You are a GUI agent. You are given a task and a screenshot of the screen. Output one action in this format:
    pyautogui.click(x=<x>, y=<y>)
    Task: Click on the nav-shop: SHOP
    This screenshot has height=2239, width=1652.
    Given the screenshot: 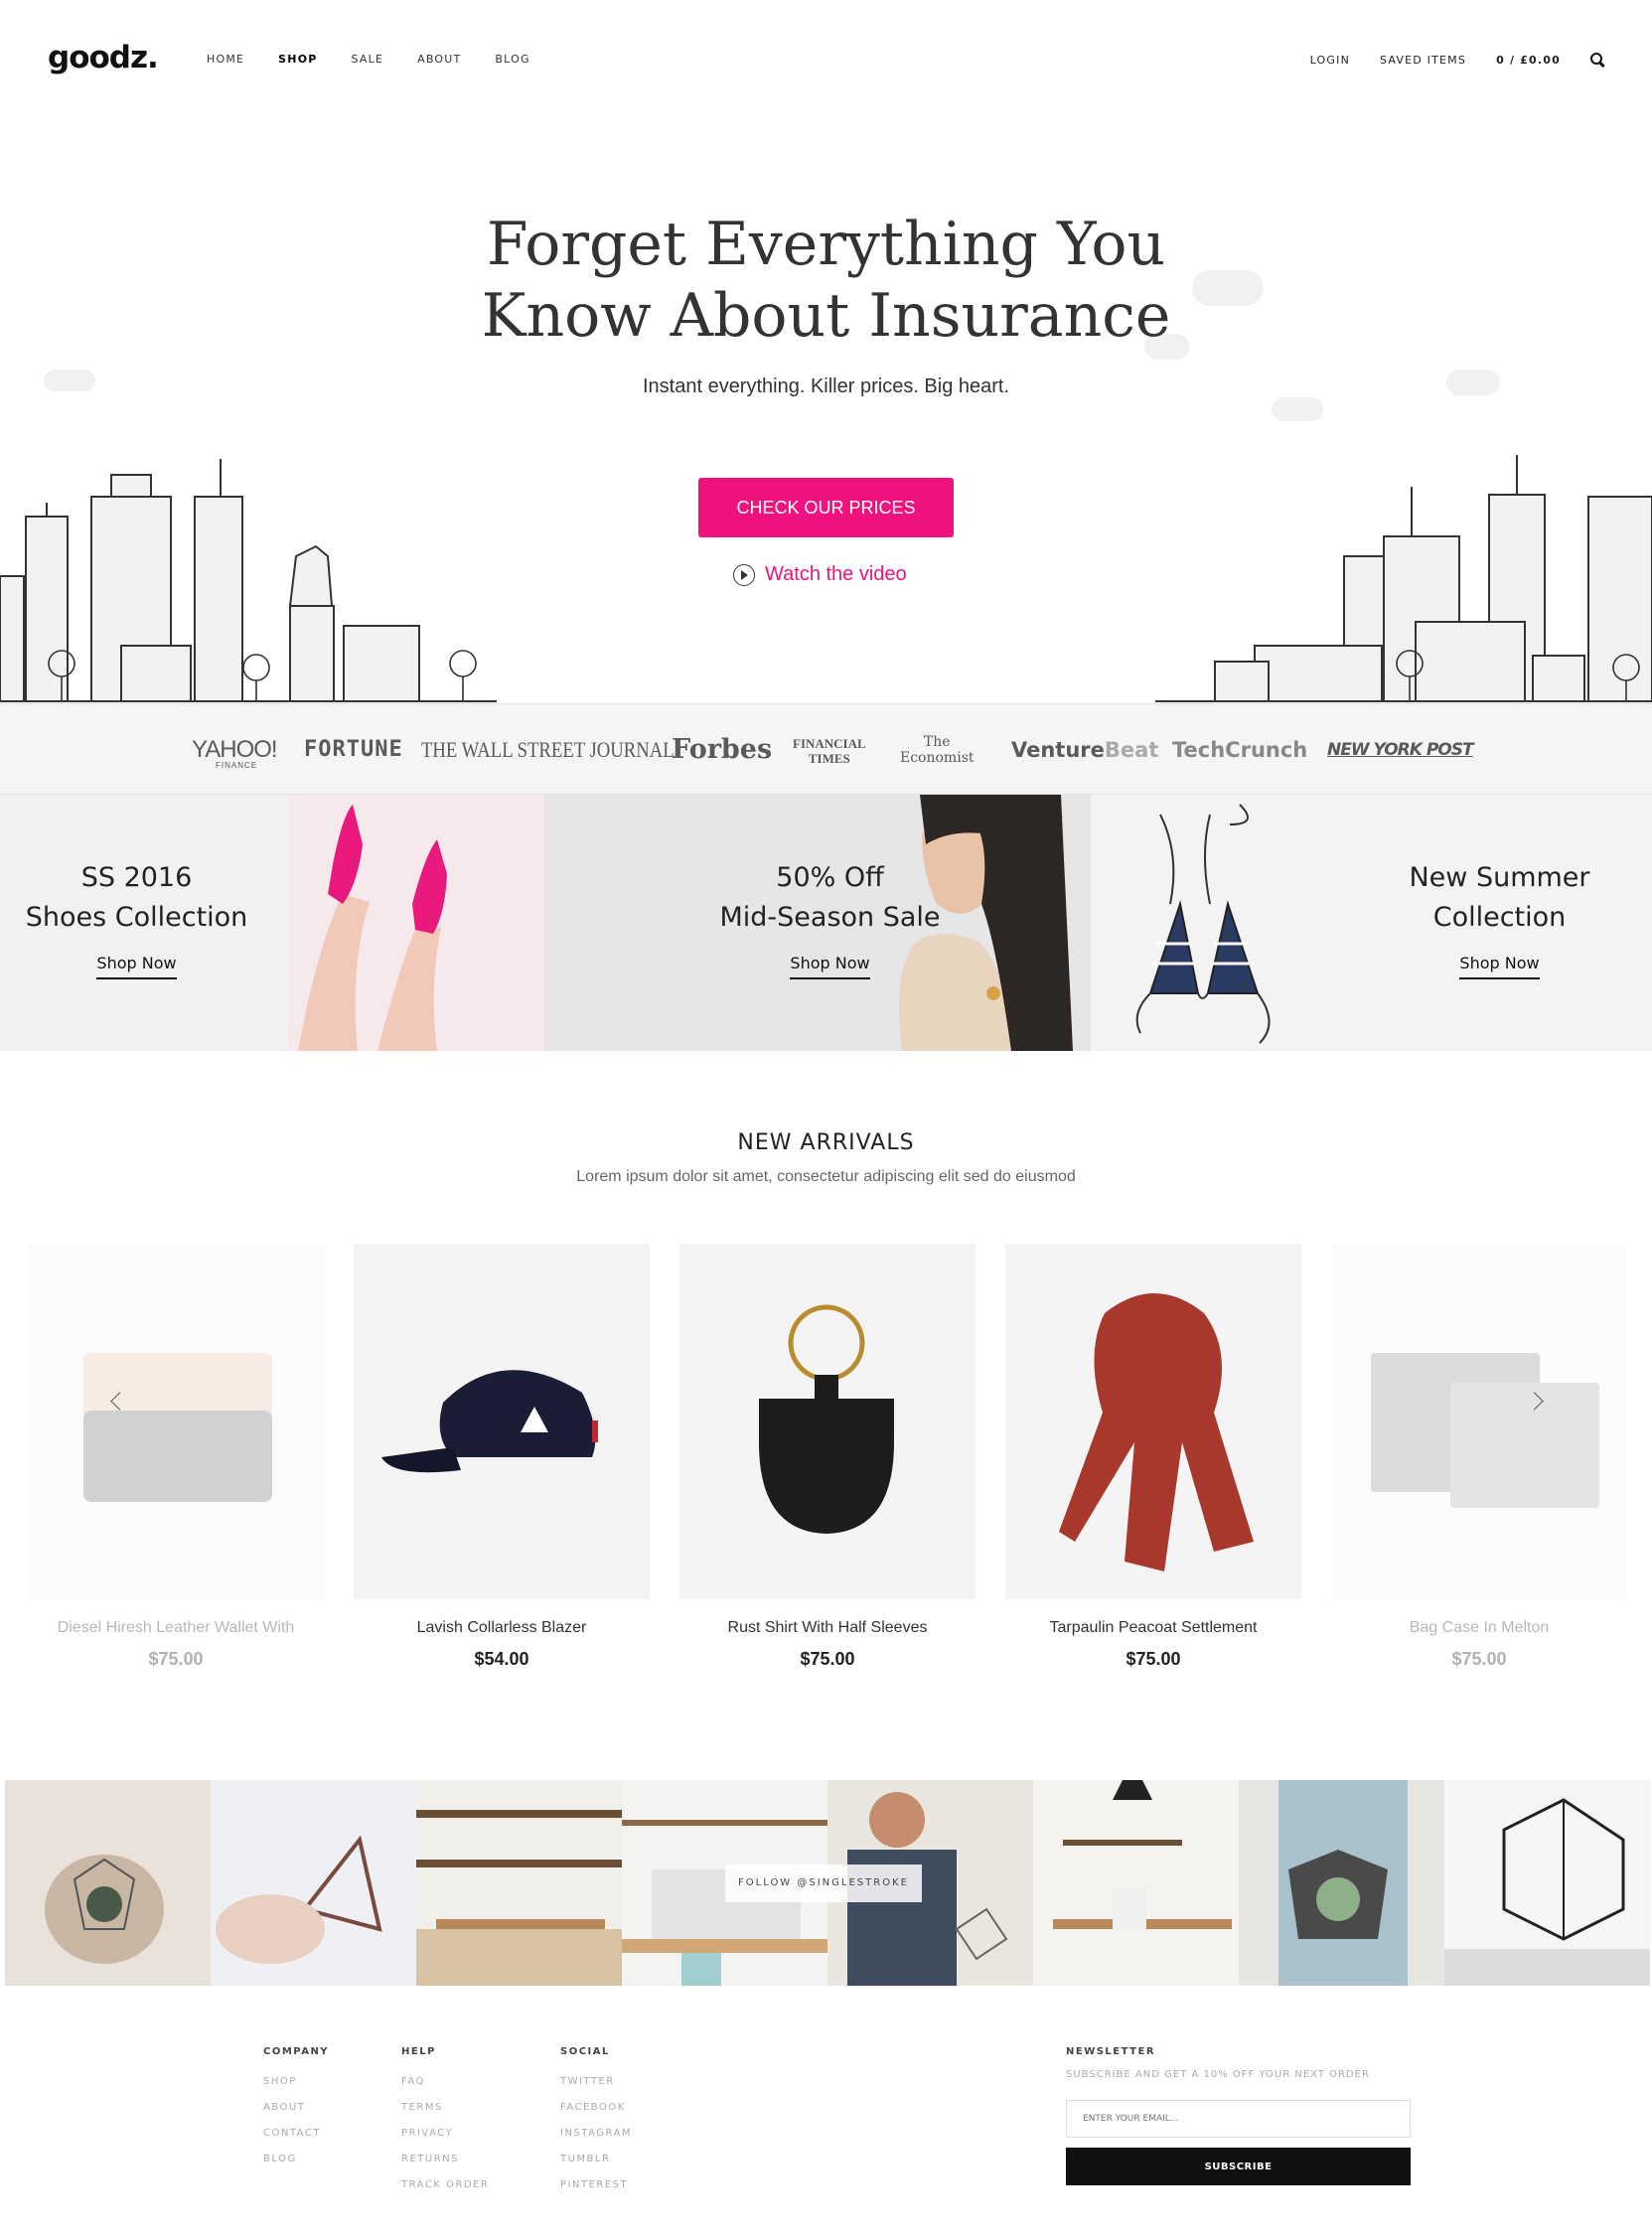 What is the action you would take?
    pyautogui.click(x=297, y=59)
    